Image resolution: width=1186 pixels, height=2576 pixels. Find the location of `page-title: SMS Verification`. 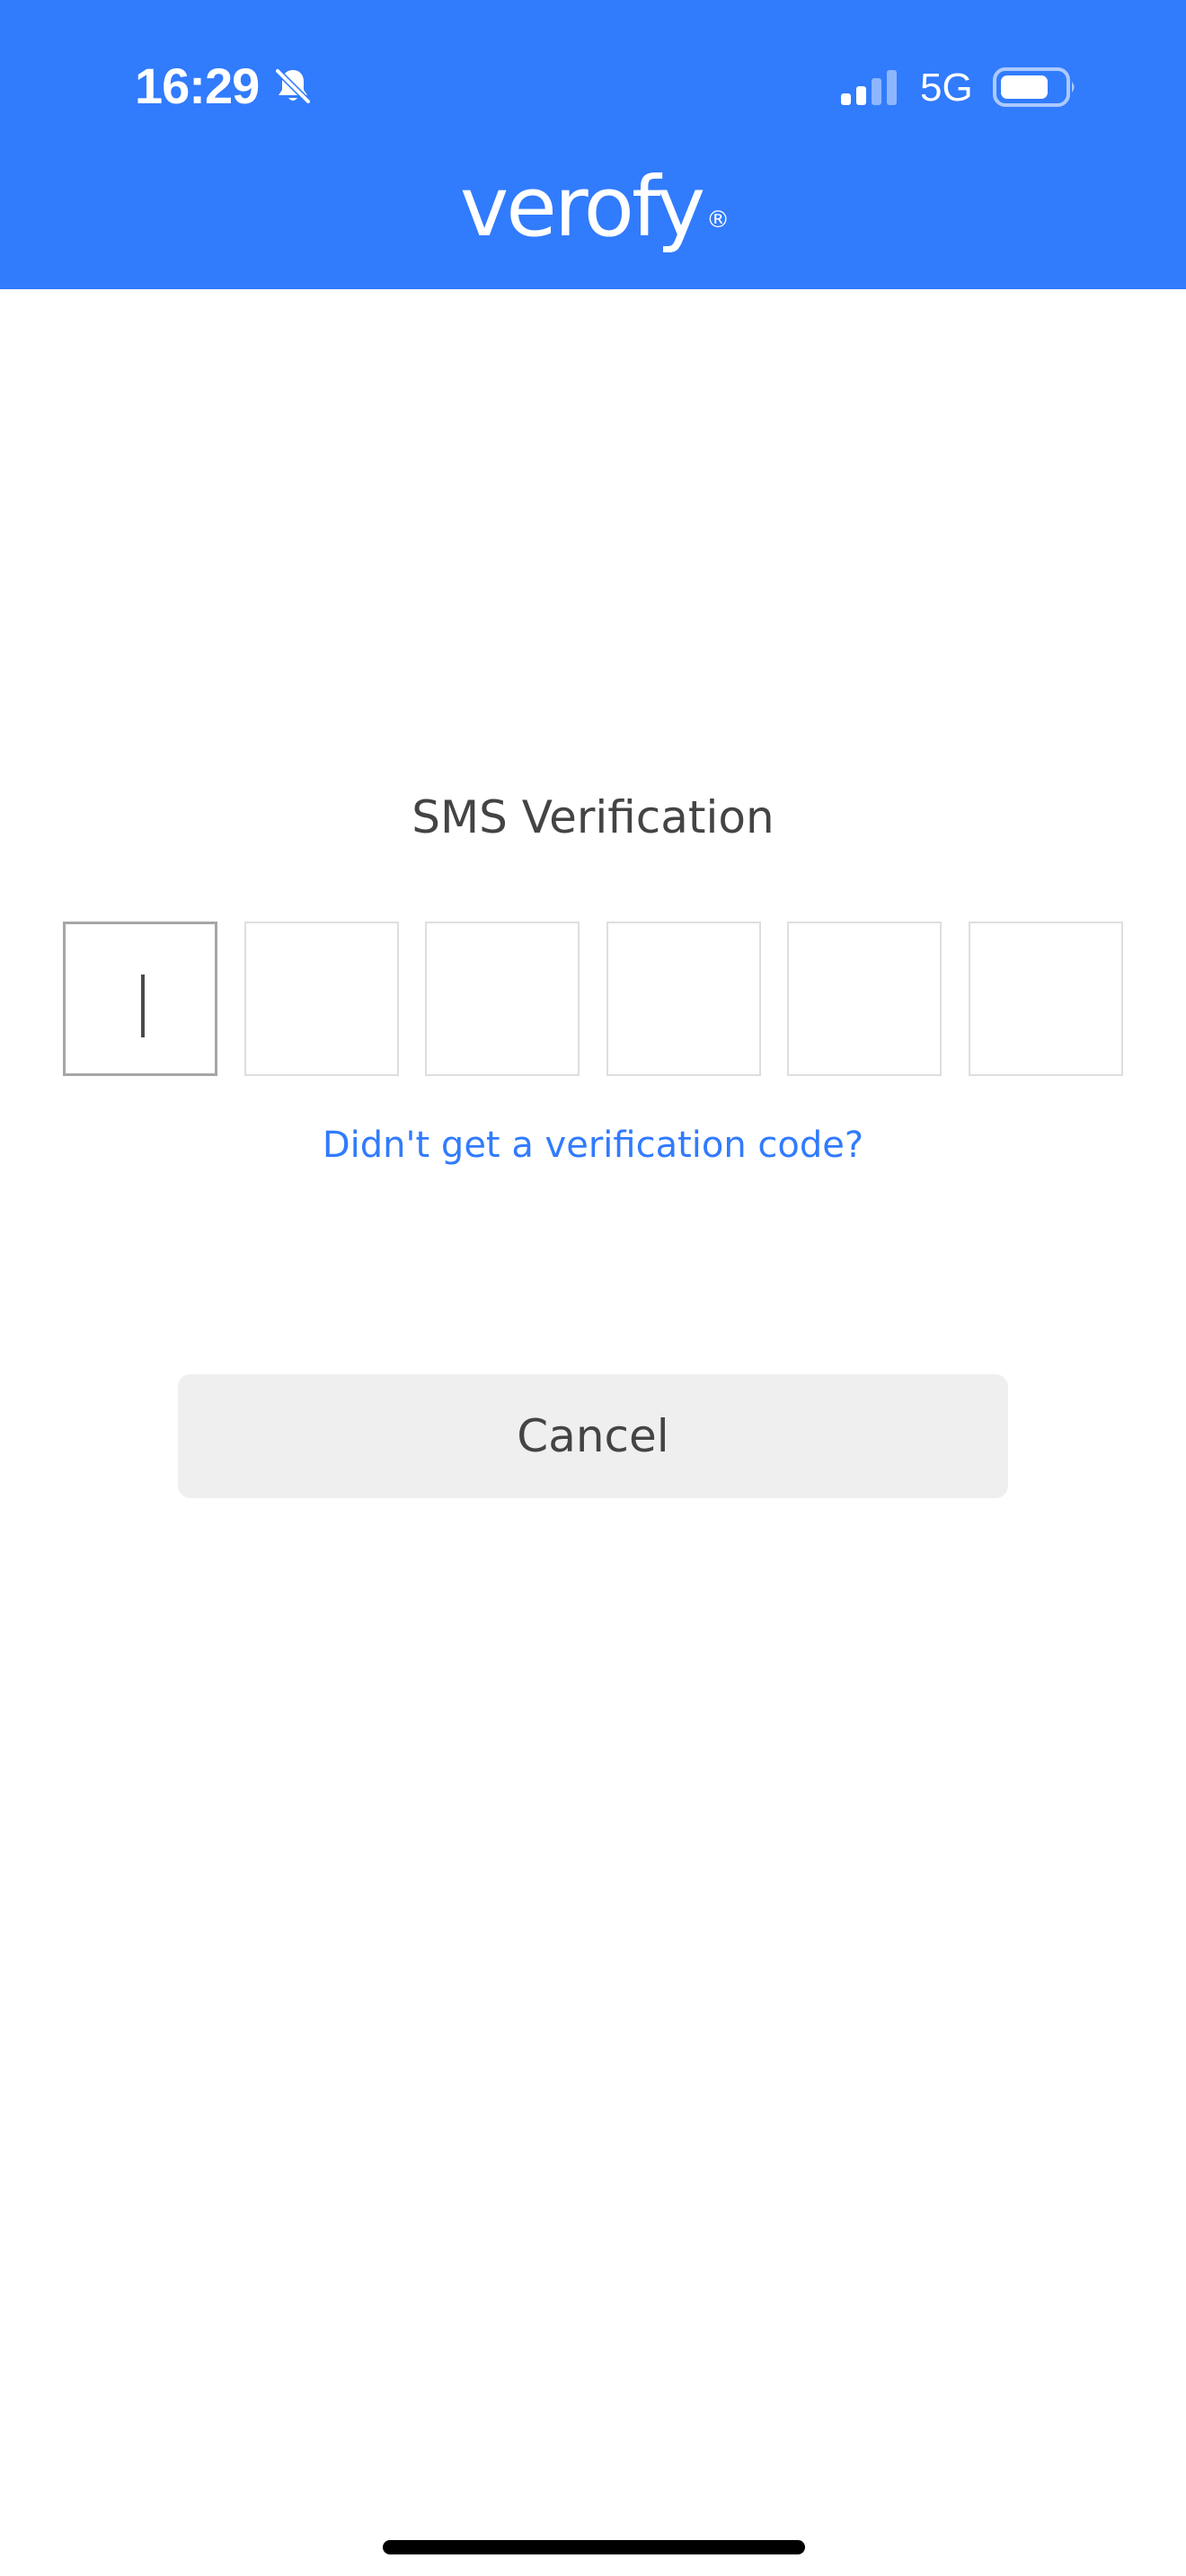

page-title: SMS Verification is located at coordinates (593, 817).